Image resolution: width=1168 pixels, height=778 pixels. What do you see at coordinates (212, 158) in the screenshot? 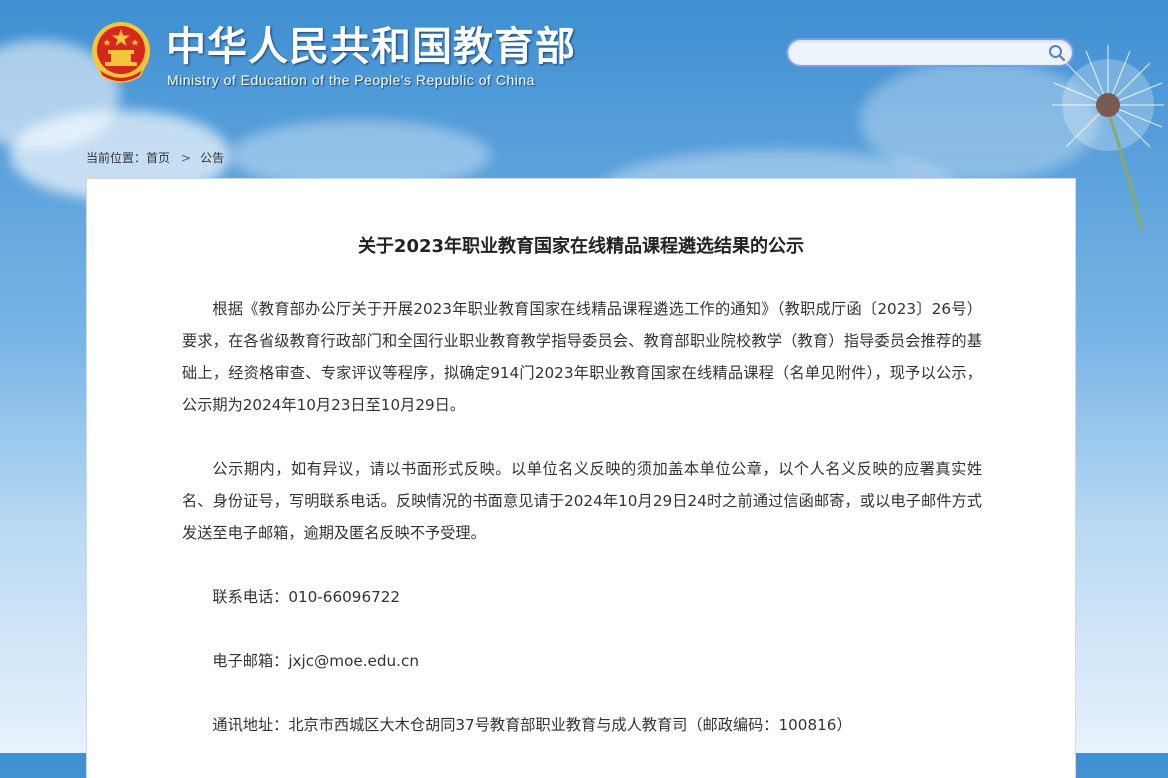
I see `breadcrumb-current-link: 公告` at bounding box center [212, 158].